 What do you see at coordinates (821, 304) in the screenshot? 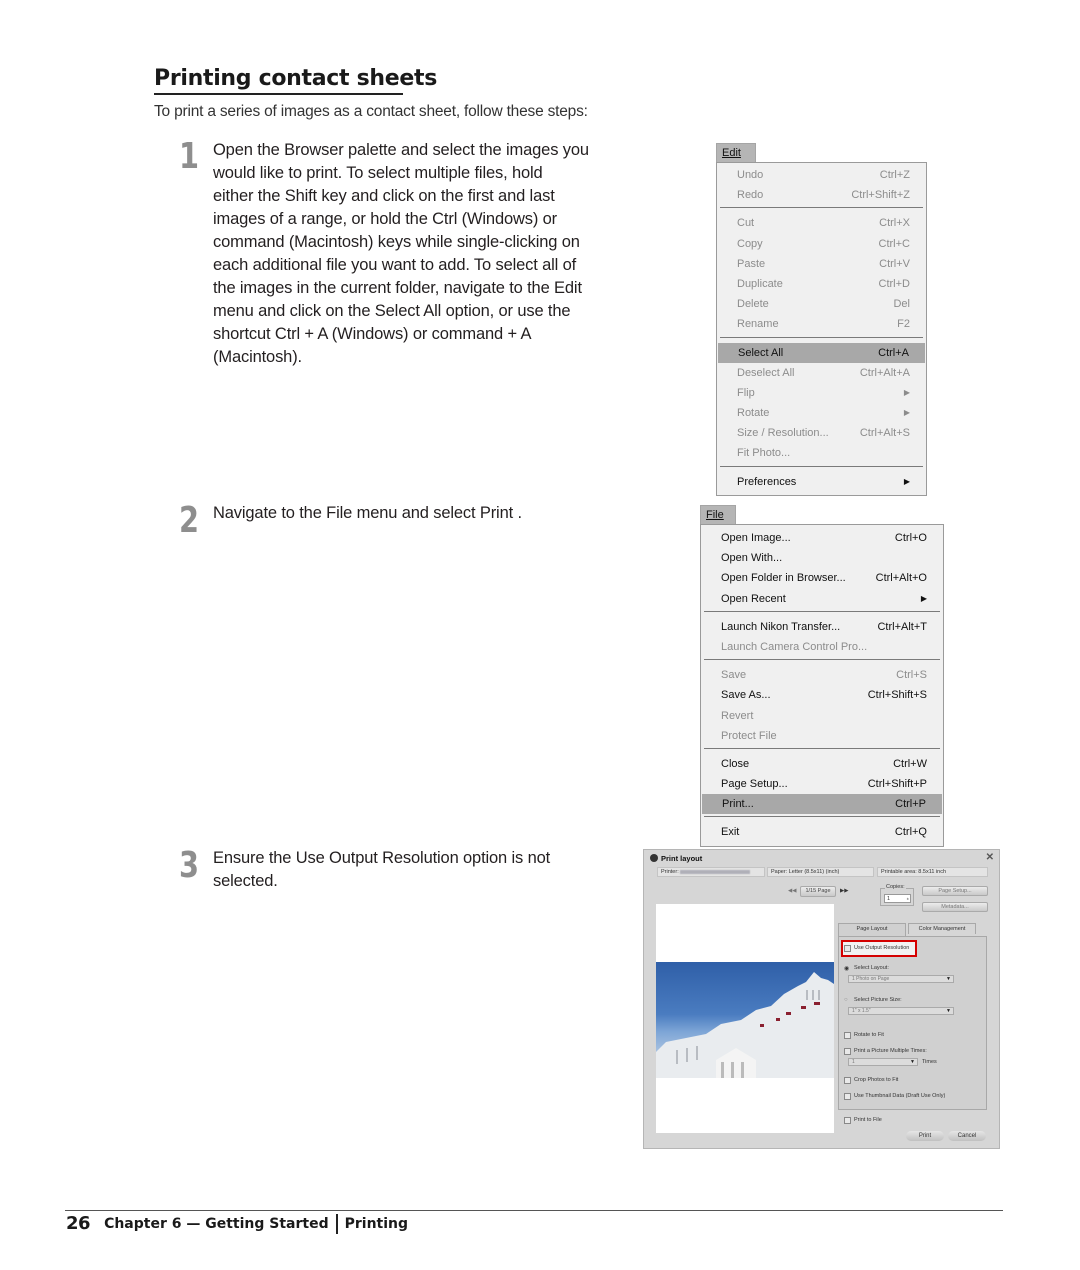
I see `edit-menu-item-delete: Delete Del` at bounding box center [821, 304].